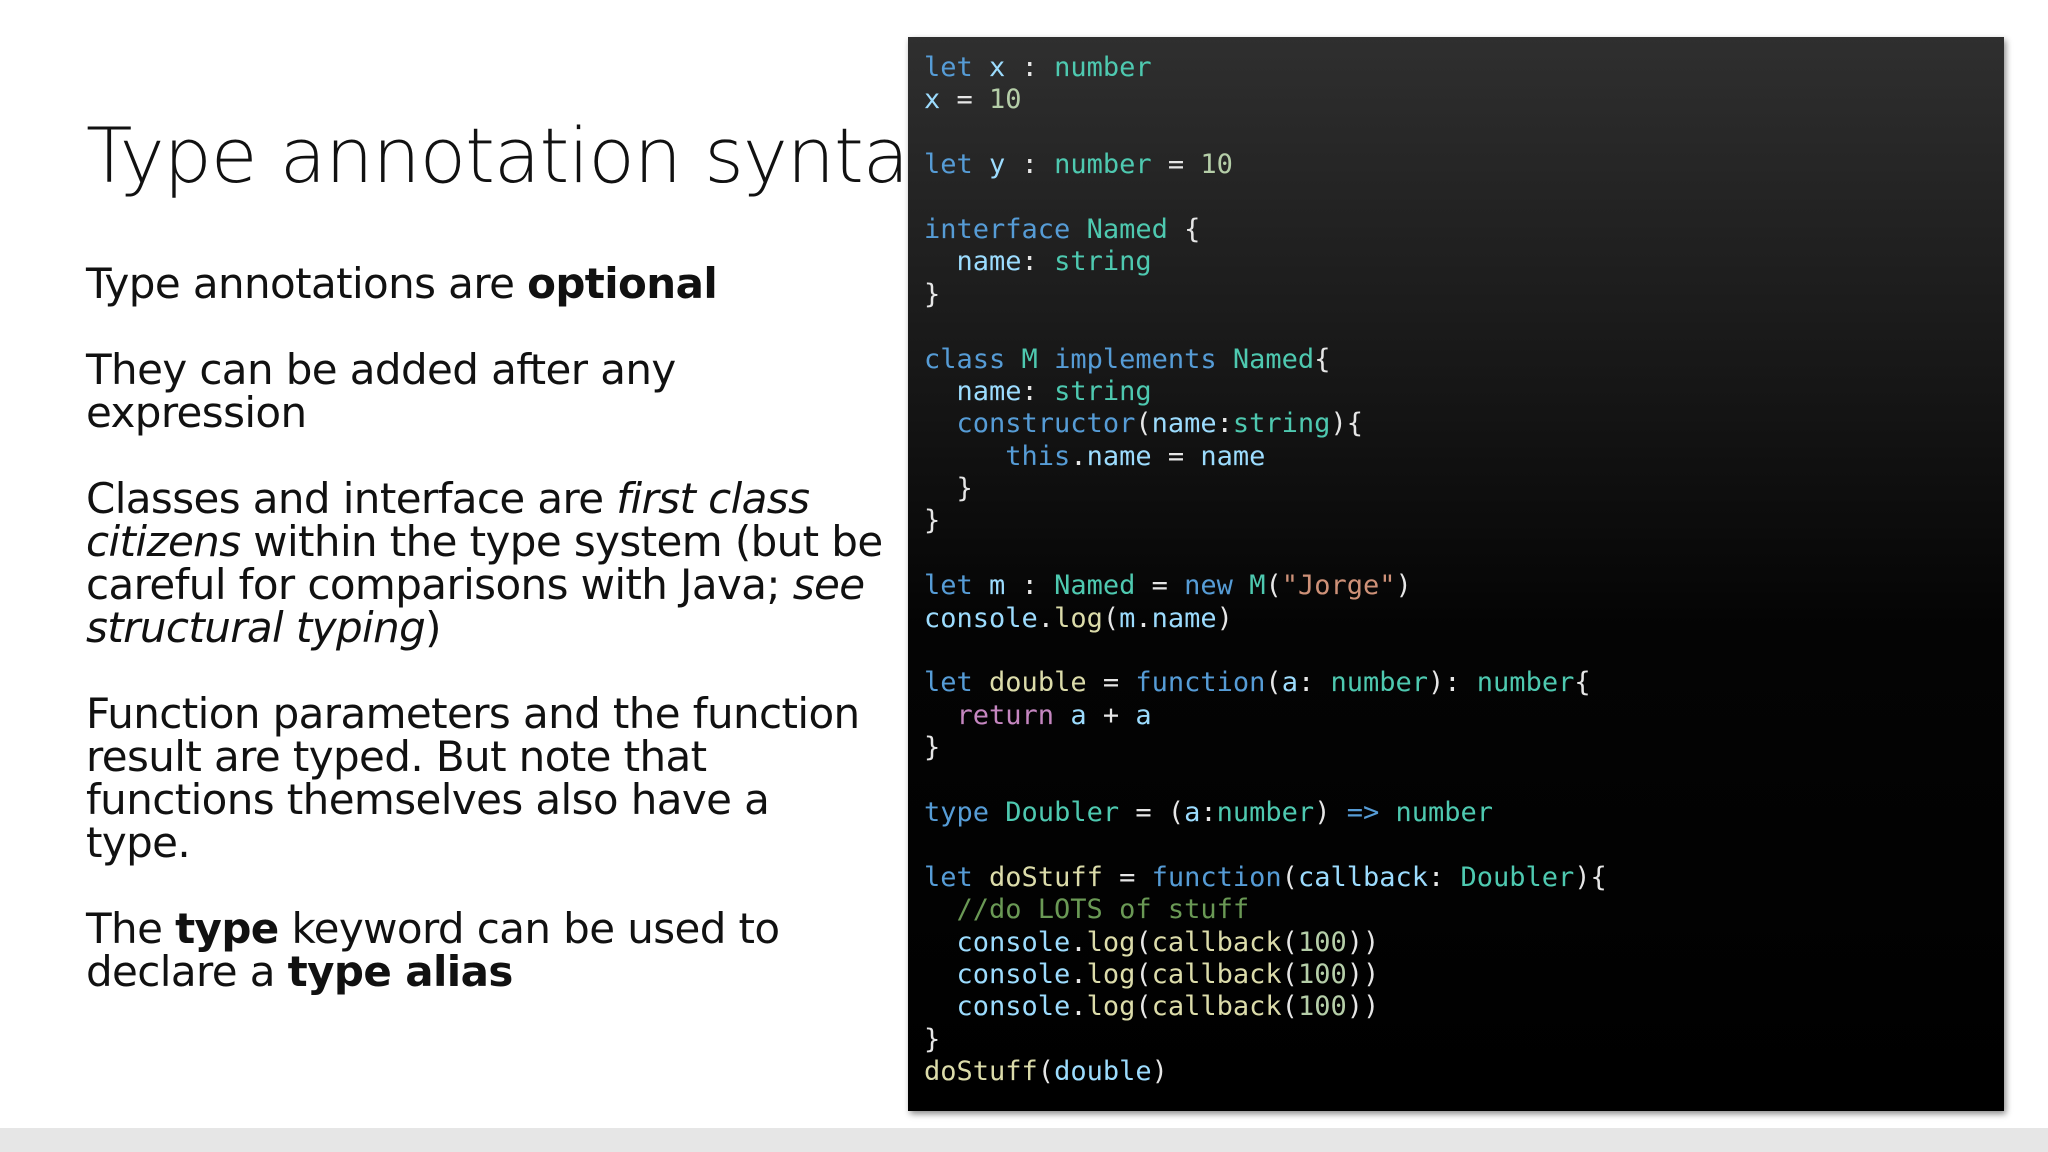  What do you see at coordinates (1046, 424) in the screenshot?
I see `code-token: constructor` at bounding box center [1046, 424].